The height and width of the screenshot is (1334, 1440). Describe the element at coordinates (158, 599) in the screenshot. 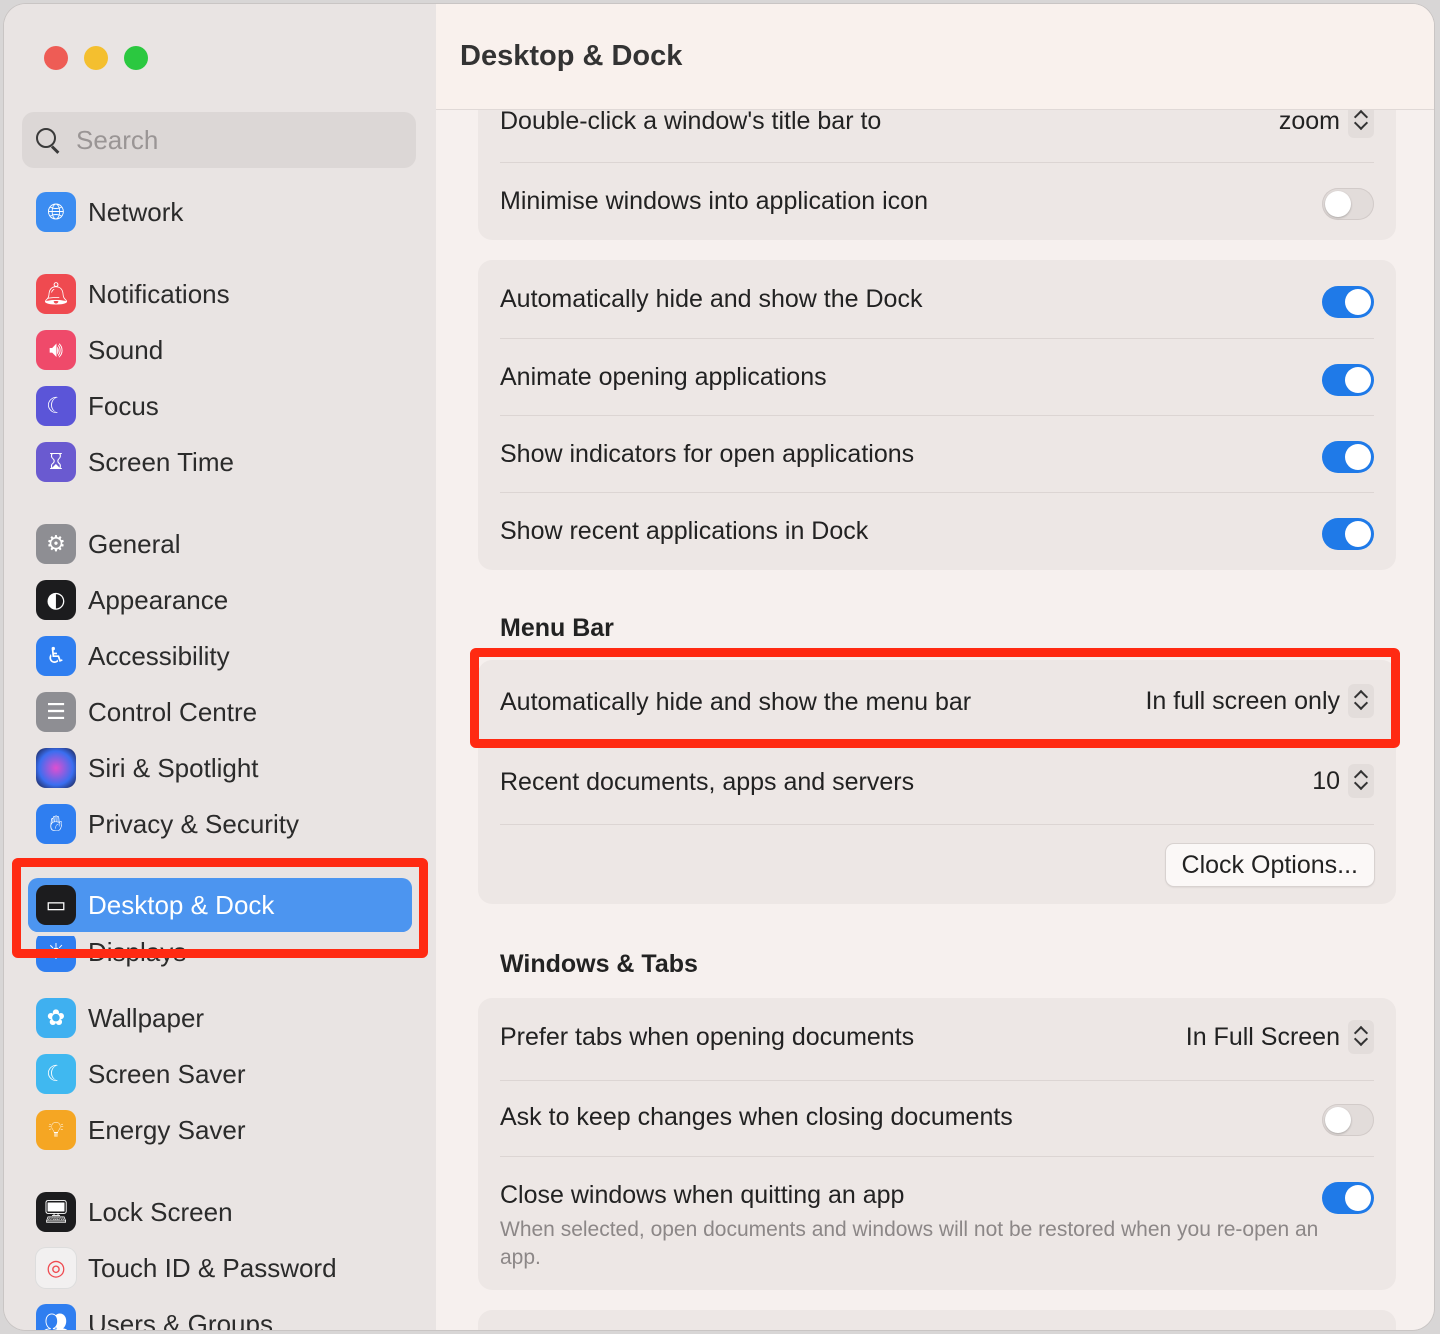

I see `sidebar-item-label: Appearance` at that location.